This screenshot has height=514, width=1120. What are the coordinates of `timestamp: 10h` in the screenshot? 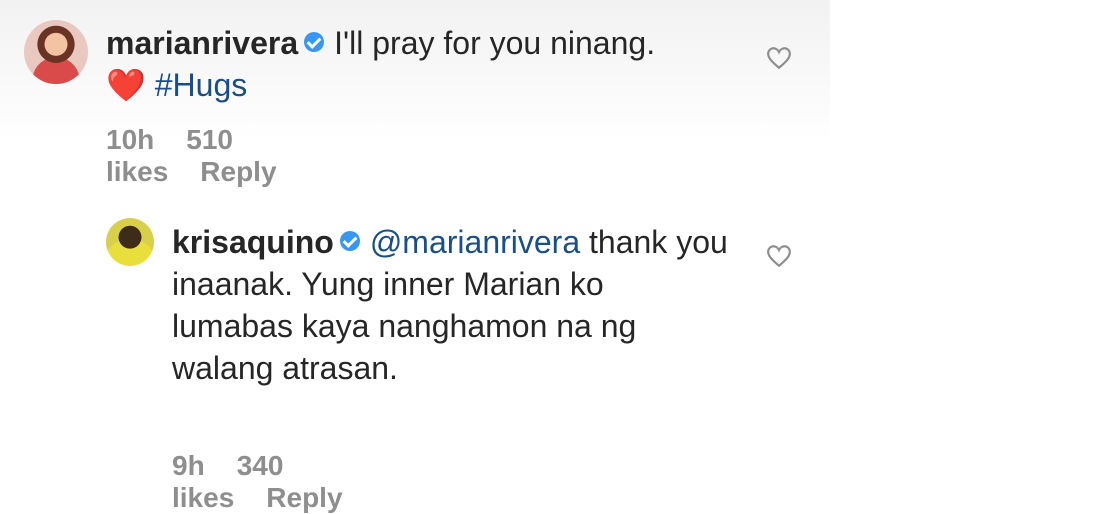 It's located at (130, 139).